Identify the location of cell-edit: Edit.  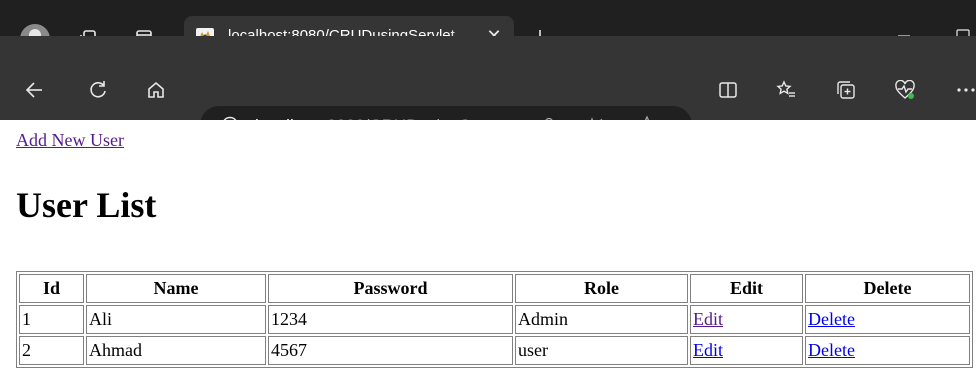
(746, 319).